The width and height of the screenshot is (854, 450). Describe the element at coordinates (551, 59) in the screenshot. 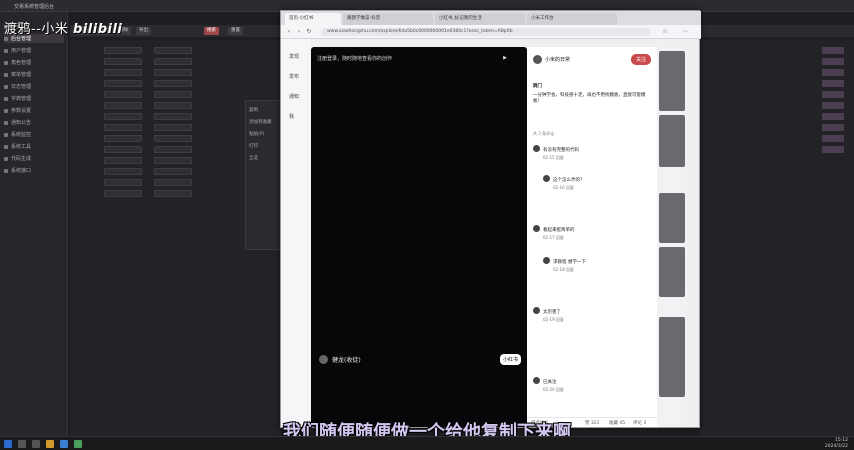

I see `post-author: 小米的日常` at that location.